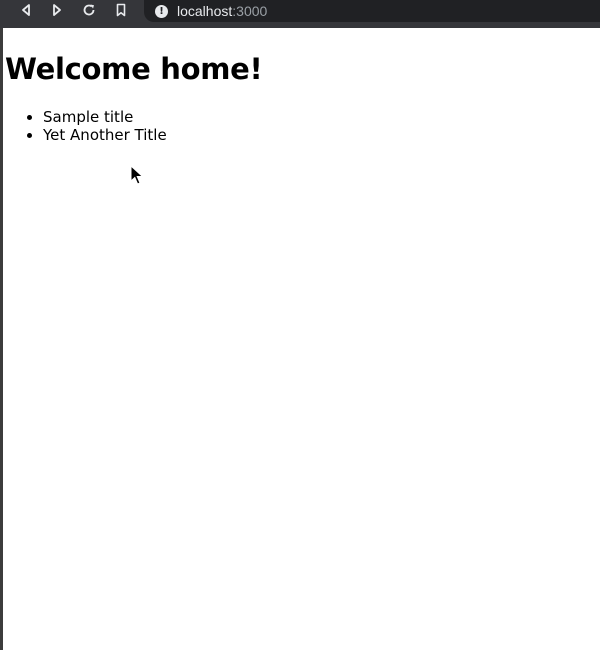 The width and height of the screenshot is (600, 650). I want to click on reload-button, so click(89, 10).